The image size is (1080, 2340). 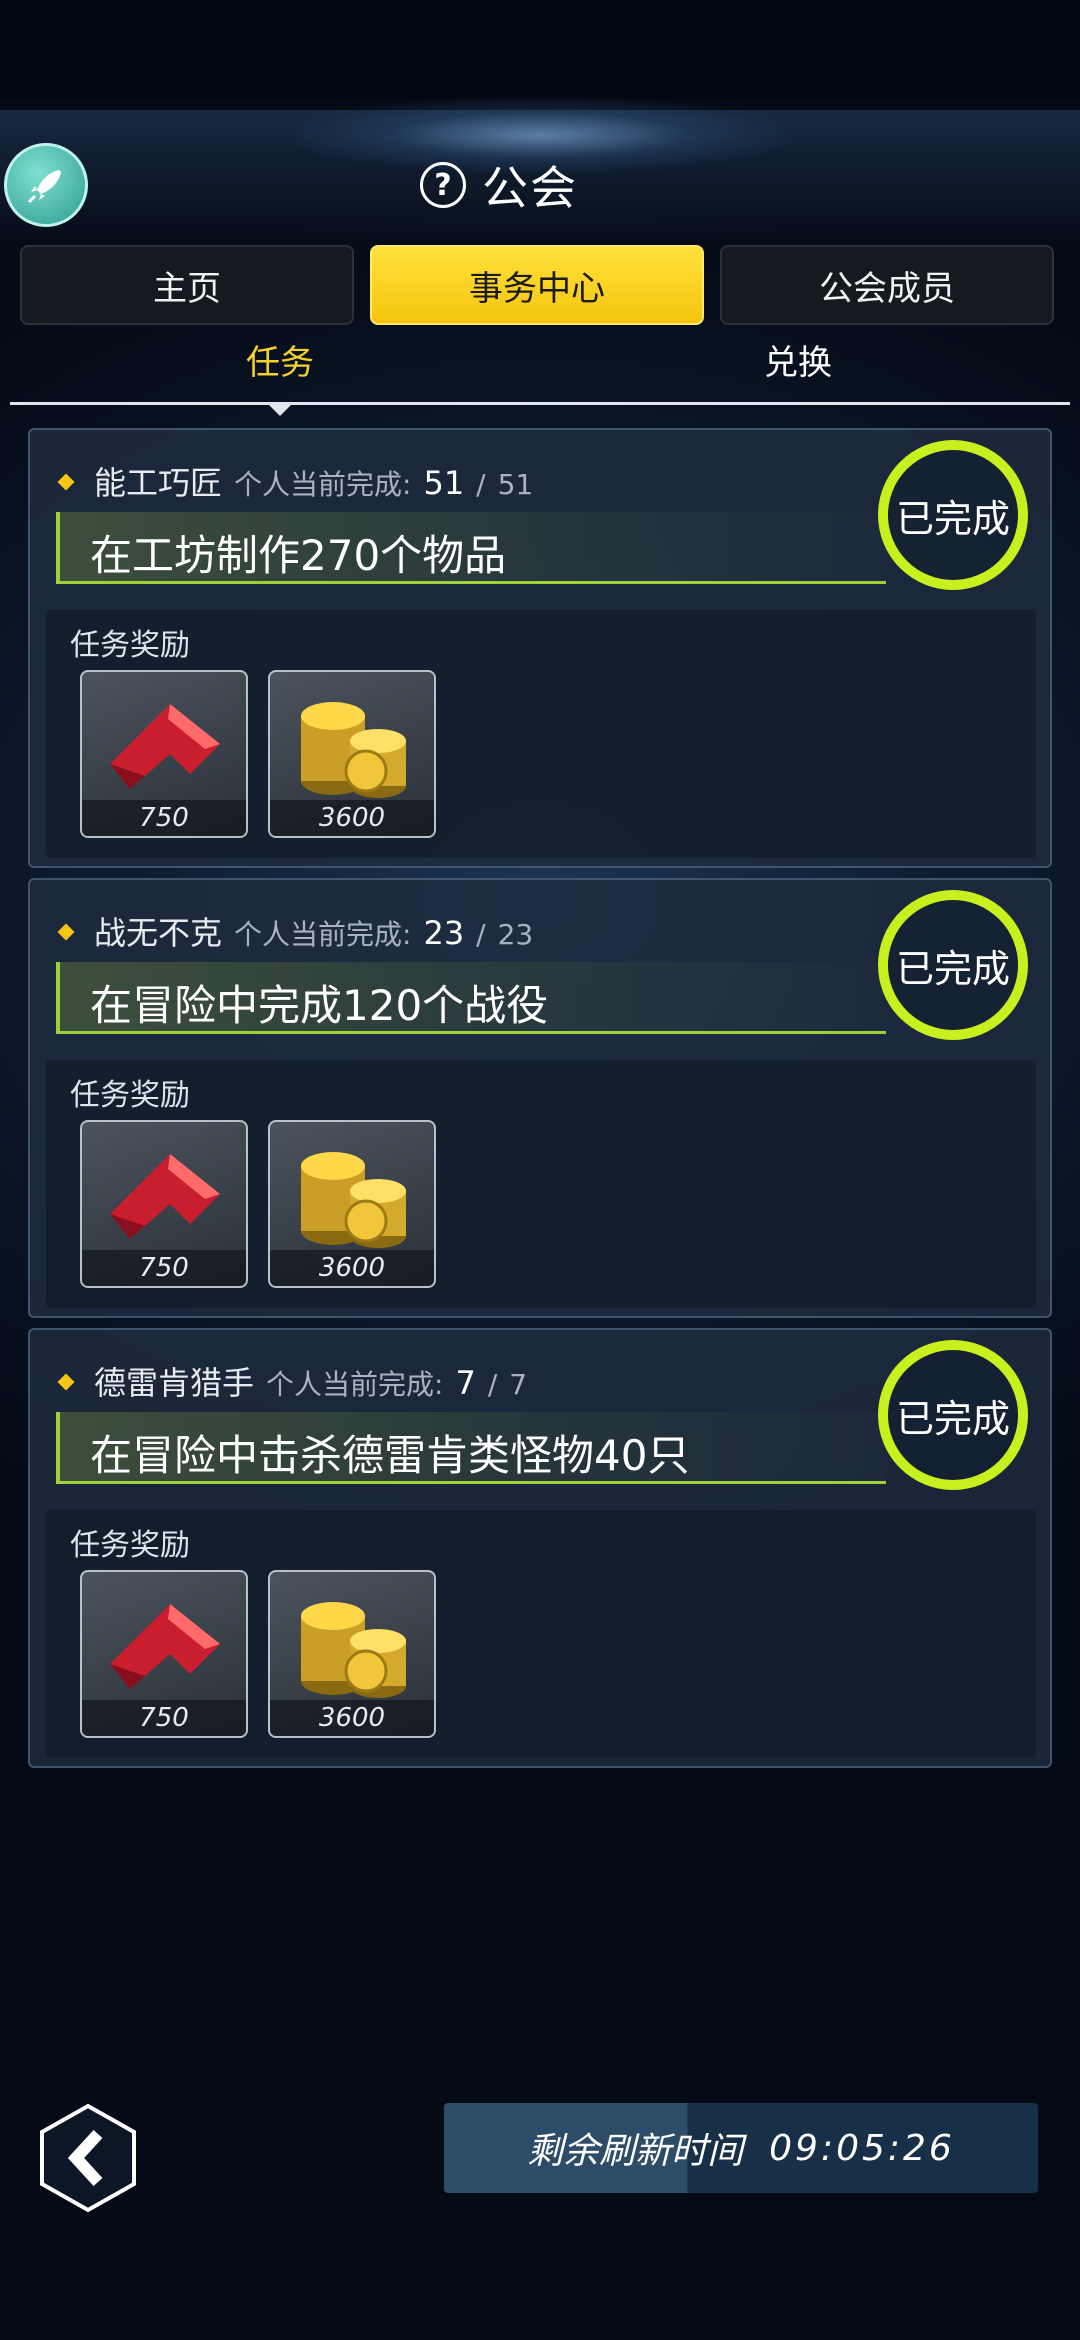 I want to click on quest-name: 能工巧匠, so click(x=158, y=483).